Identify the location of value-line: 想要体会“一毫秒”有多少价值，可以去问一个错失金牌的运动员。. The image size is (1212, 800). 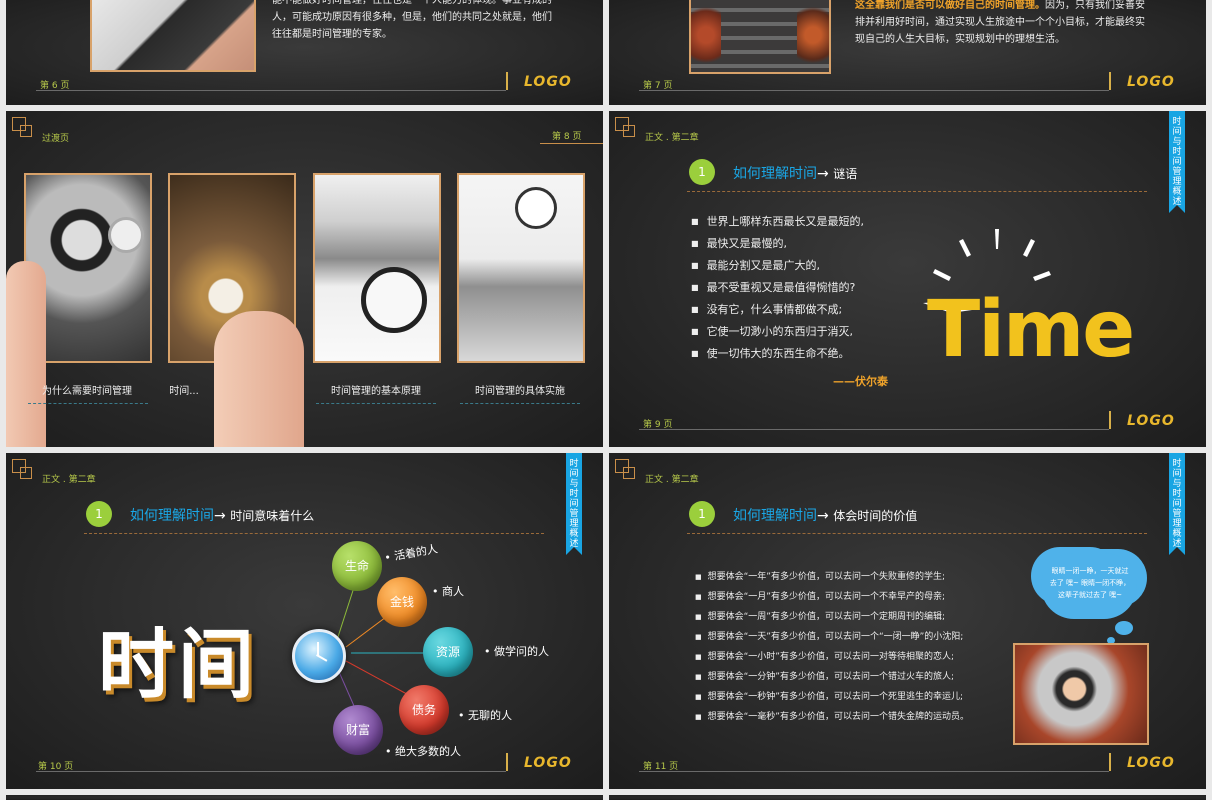
(832, 715).